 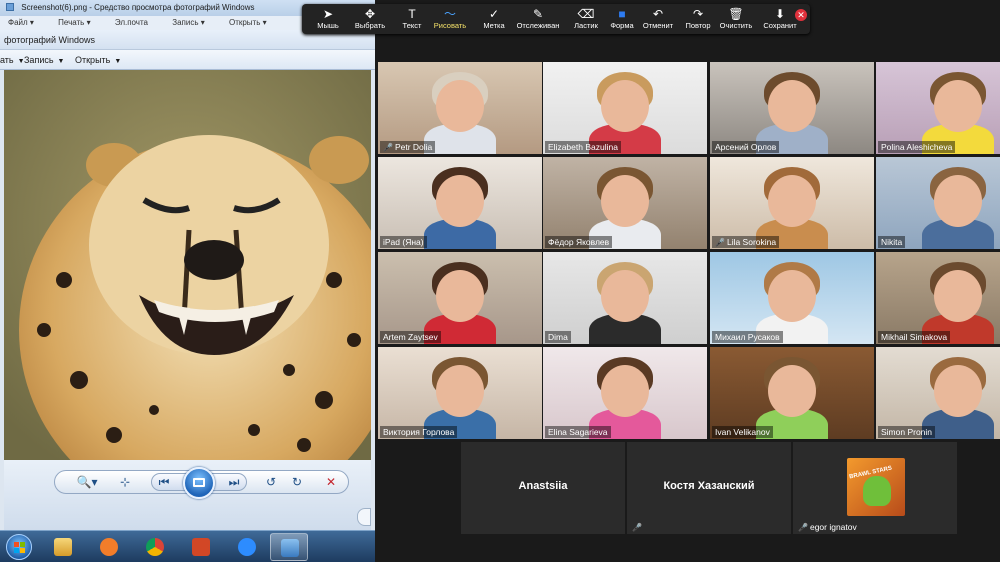 I want to click on participant-name: Elina Sagarieva, so click(x=578, y=432).